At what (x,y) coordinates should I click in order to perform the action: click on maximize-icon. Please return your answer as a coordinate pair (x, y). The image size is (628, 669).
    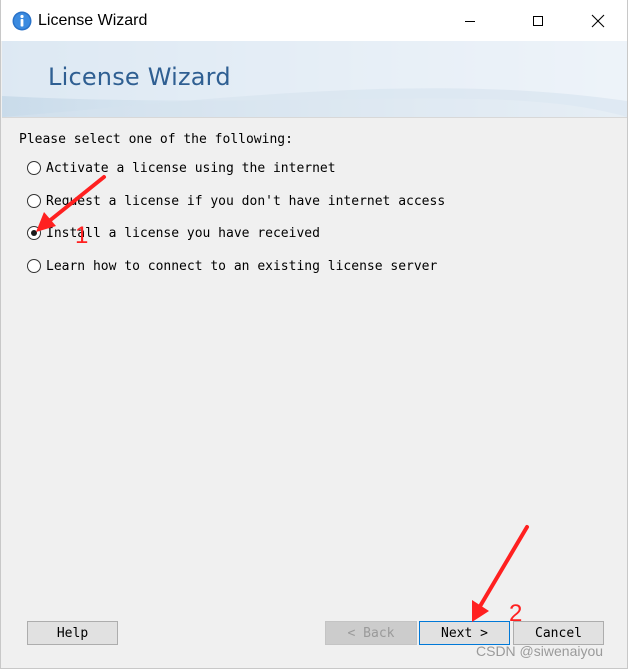
    Looking at the image, I should click on (538, 20).